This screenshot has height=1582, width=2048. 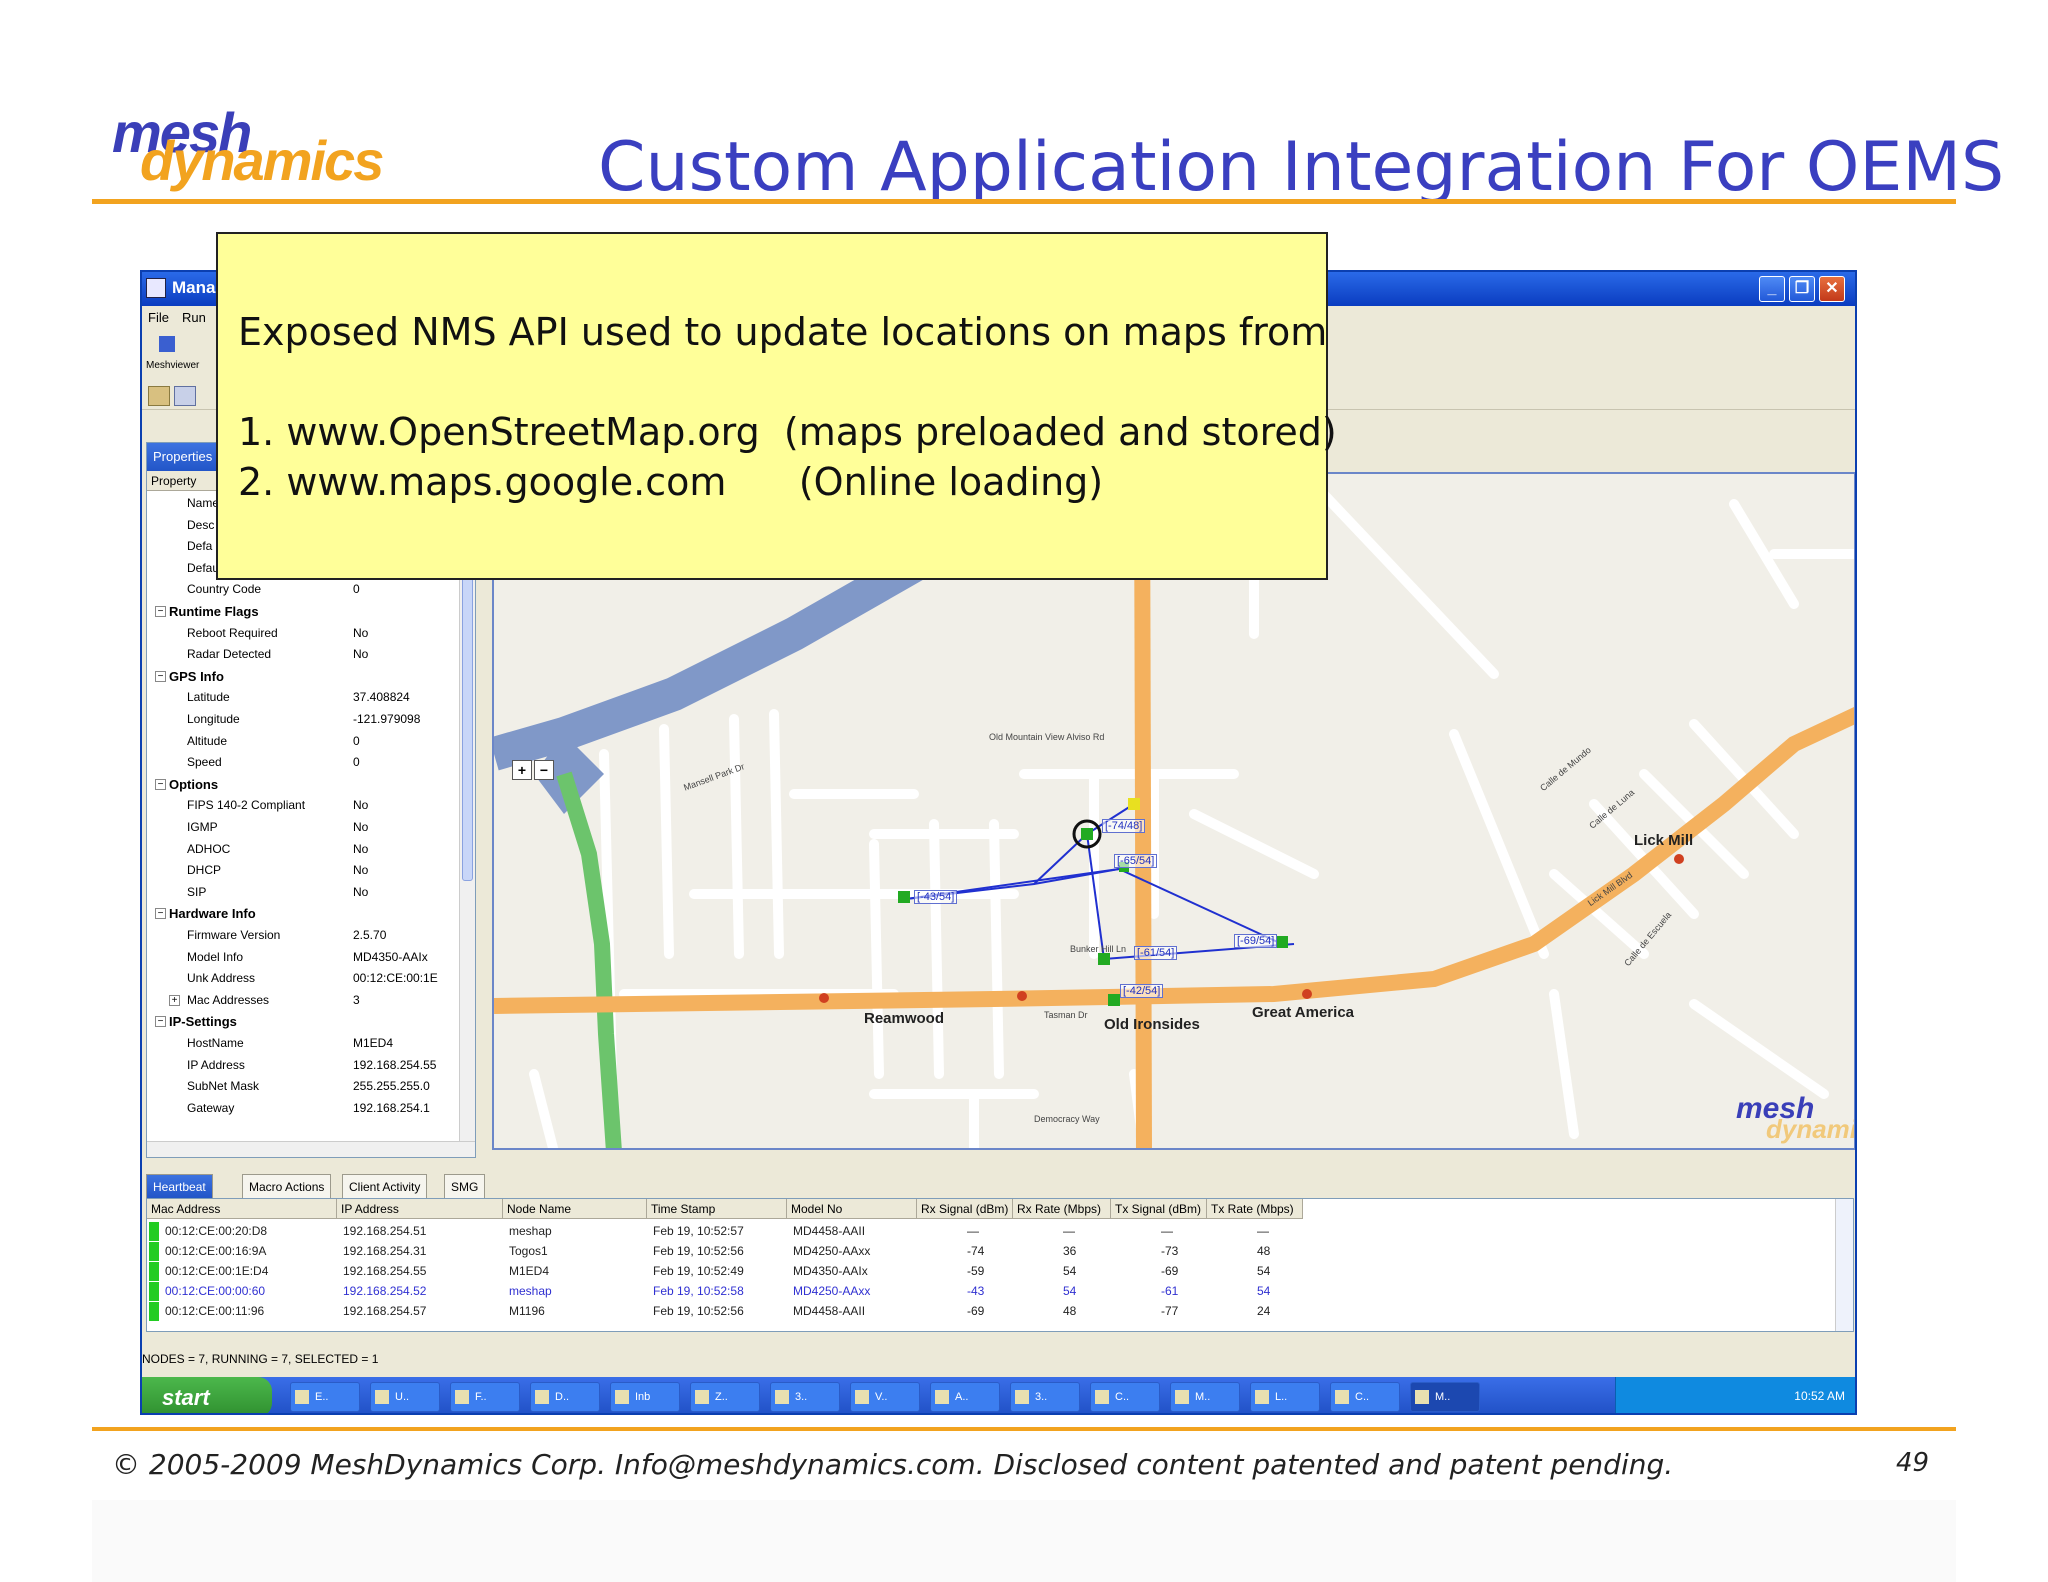 I want to click on property-category: − Hardware Info, so click(x=305, y=913).